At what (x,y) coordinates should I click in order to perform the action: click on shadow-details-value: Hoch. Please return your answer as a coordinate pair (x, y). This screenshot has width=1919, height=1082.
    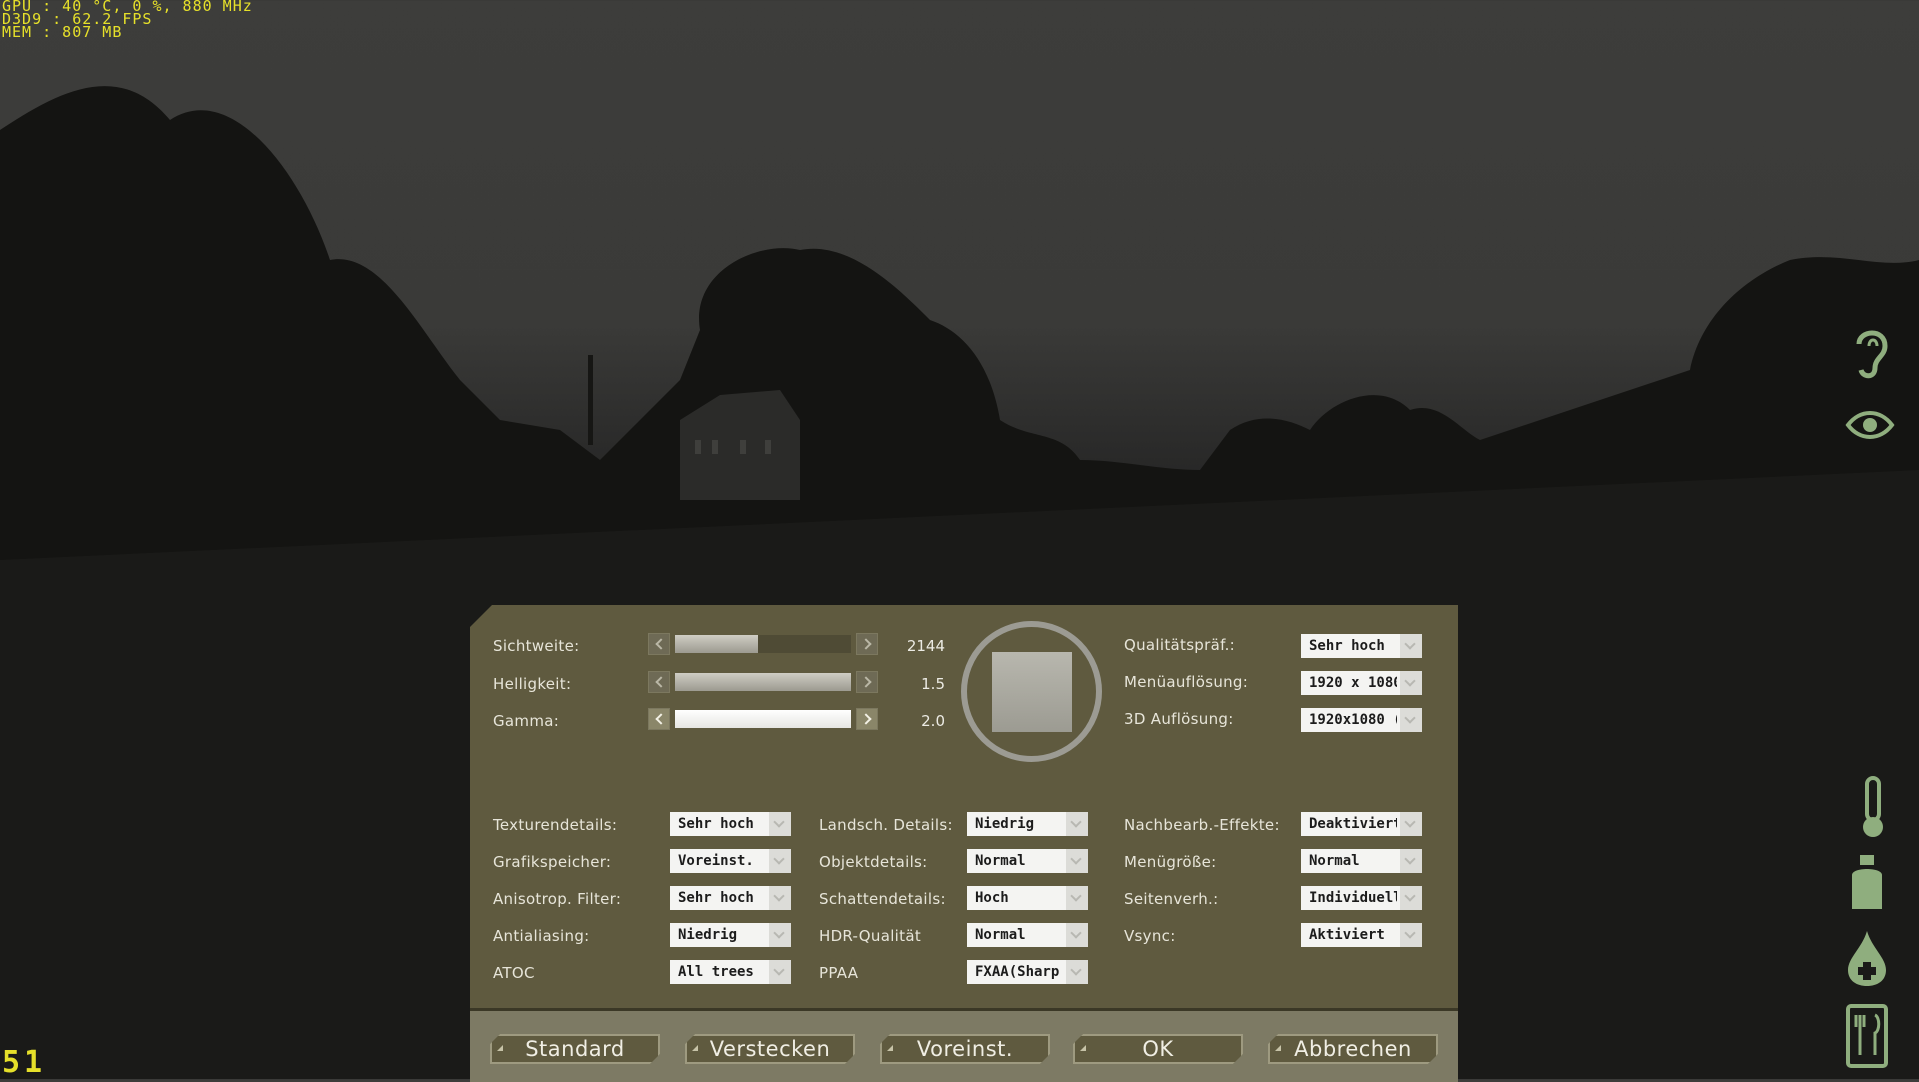
    Looking at the image, I should click on (992, 898).